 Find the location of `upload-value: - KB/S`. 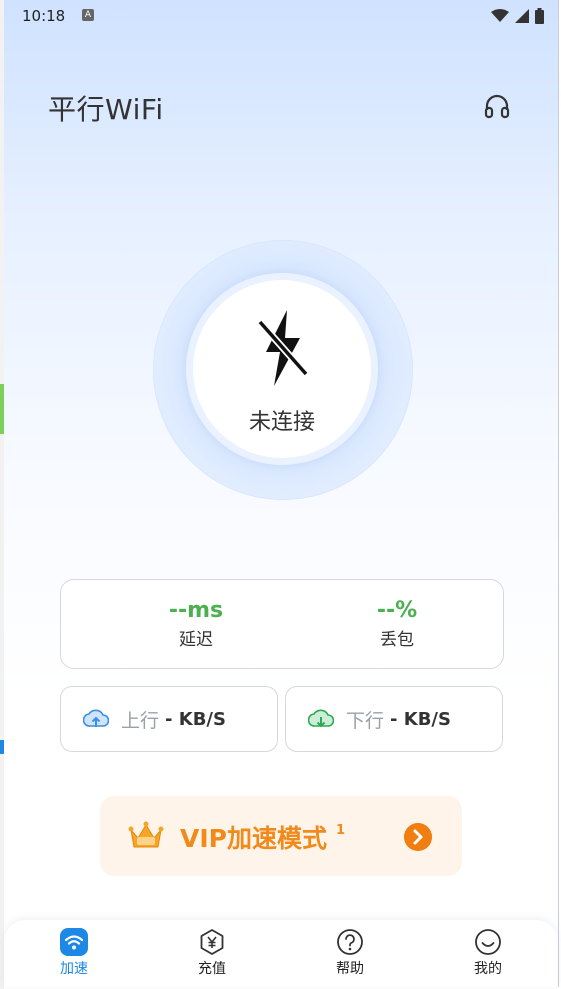

upload-value: - KB/S is located at coordinates (195, 719).